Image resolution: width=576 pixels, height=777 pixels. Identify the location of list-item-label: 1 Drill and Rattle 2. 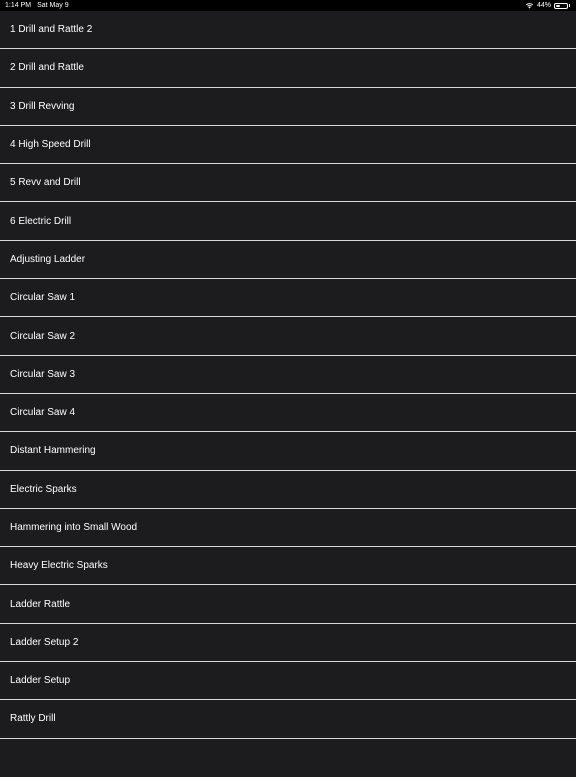
(51, 30).